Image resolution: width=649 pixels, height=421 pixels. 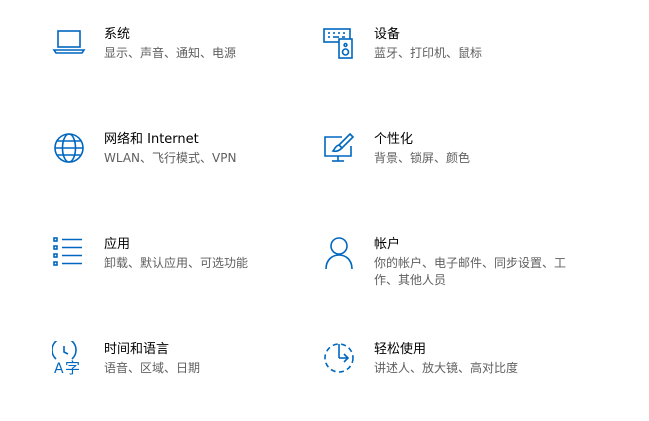 What do you see at coordinates (117, 244) in the screenshot?
I see `tile-title: 应用` at bounding box center [117, 244].